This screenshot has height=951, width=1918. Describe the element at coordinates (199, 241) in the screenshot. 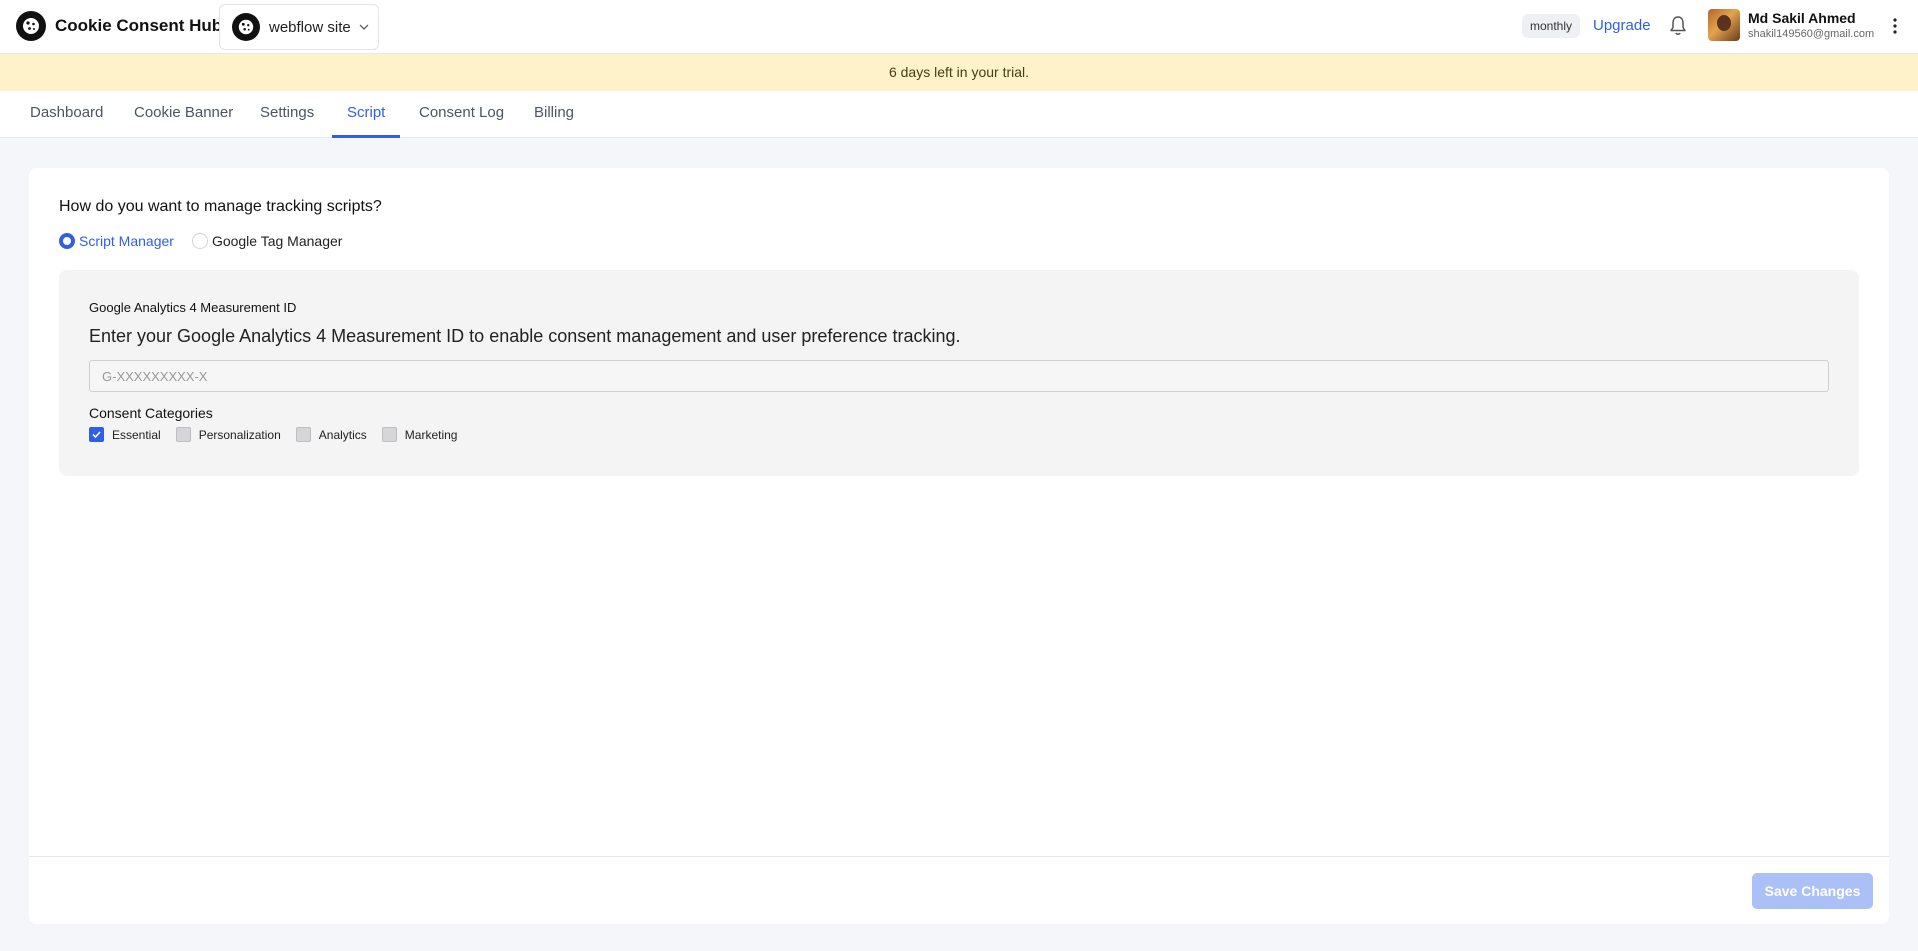

I see `radio-unchecked-icon` at that location.